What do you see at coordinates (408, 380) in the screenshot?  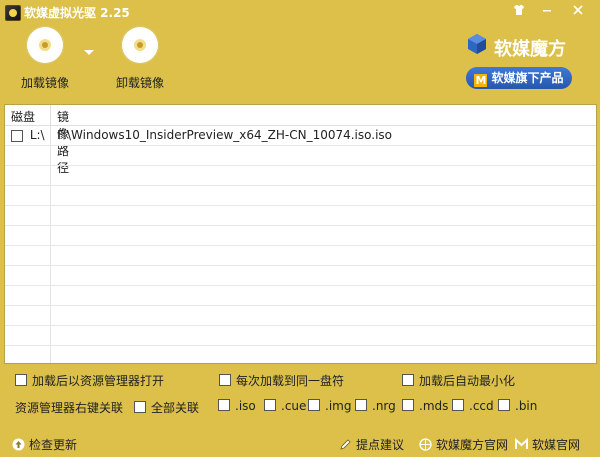 I see `minimize-checkbox` at bounding box center [408, 380].